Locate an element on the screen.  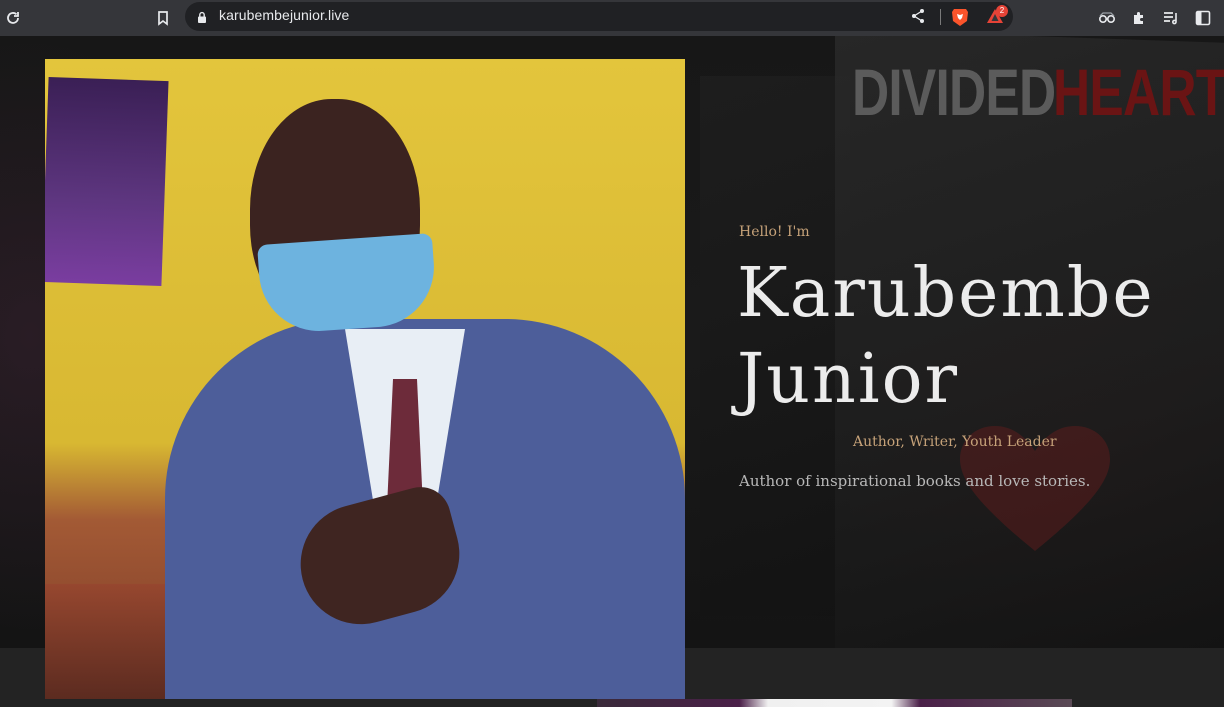
share-icon is located at coordinates (918, 18).